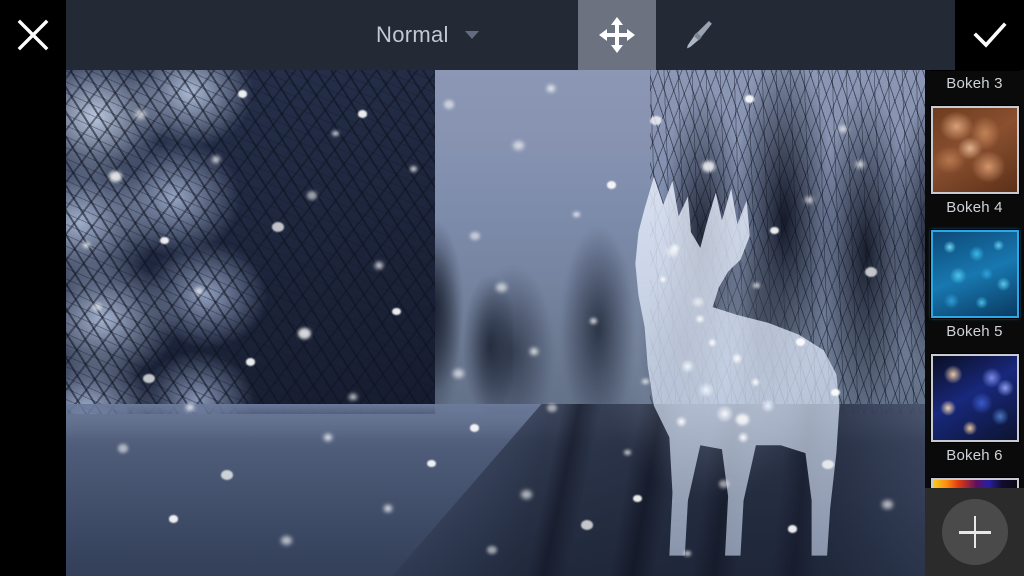 This screenshot has width=1024, height=576. Describe the element at coordinates (471, 35) in the screenshot. I see `chevron-down-icon` at that location.